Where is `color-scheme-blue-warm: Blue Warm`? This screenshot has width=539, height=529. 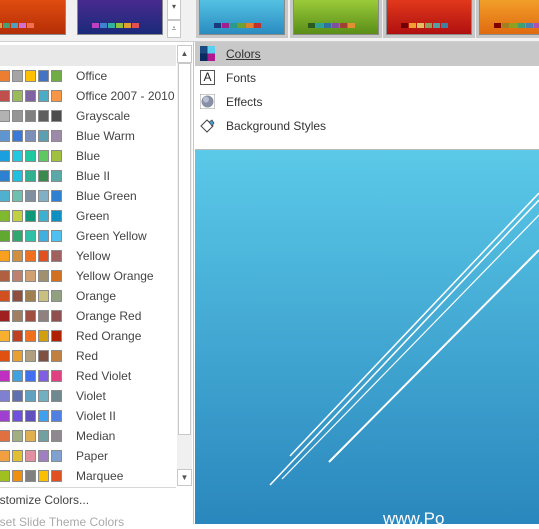
color-scheme-blue-warm: Blue Warm is located at coordinates (88, 136).